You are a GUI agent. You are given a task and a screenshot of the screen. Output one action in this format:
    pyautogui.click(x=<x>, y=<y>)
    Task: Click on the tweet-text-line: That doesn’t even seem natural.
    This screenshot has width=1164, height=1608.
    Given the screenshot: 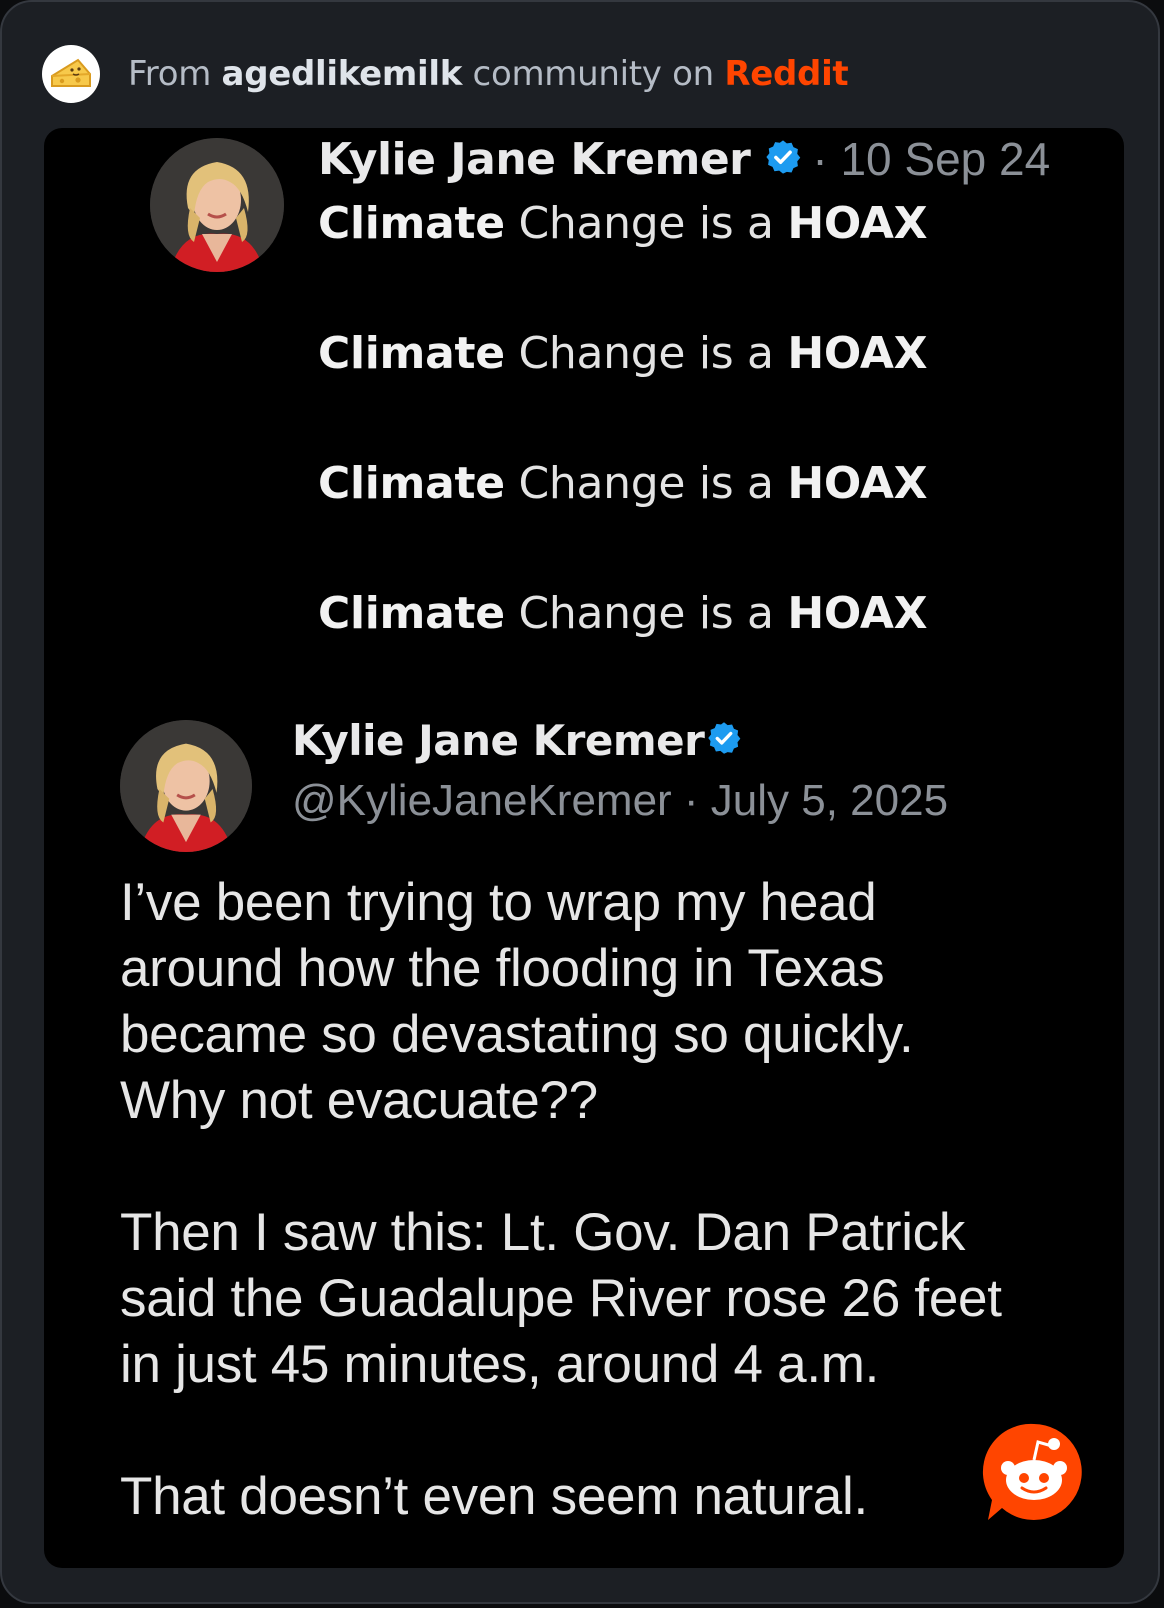 What is the action you would take?
    pyautogui.click(x=494, y=1496)
    